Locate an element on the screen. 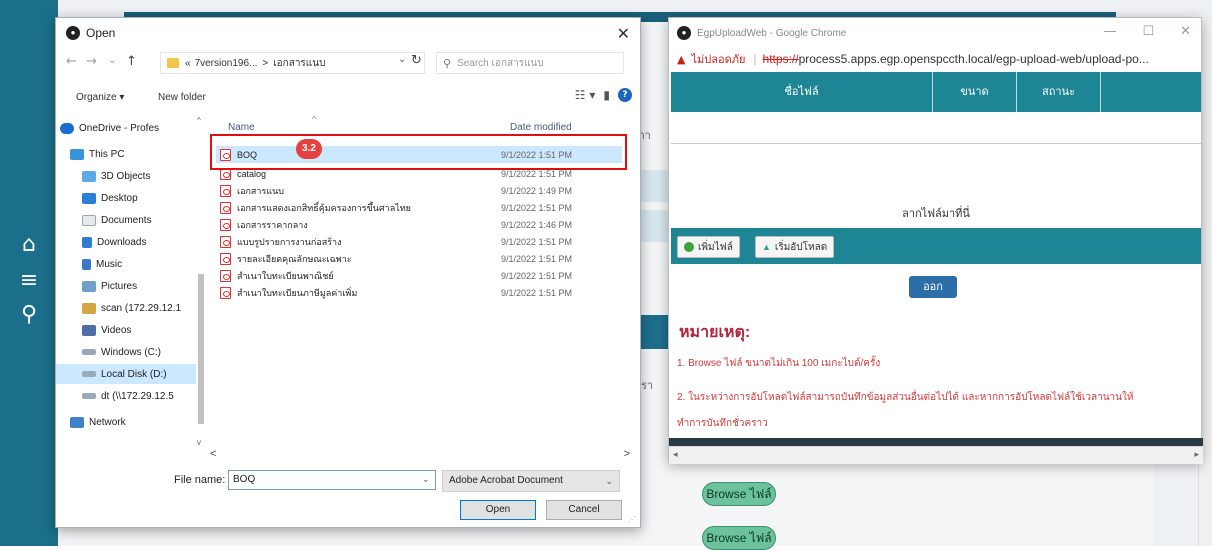  home-icon: ⌂ is located at coordinates (29, 245).